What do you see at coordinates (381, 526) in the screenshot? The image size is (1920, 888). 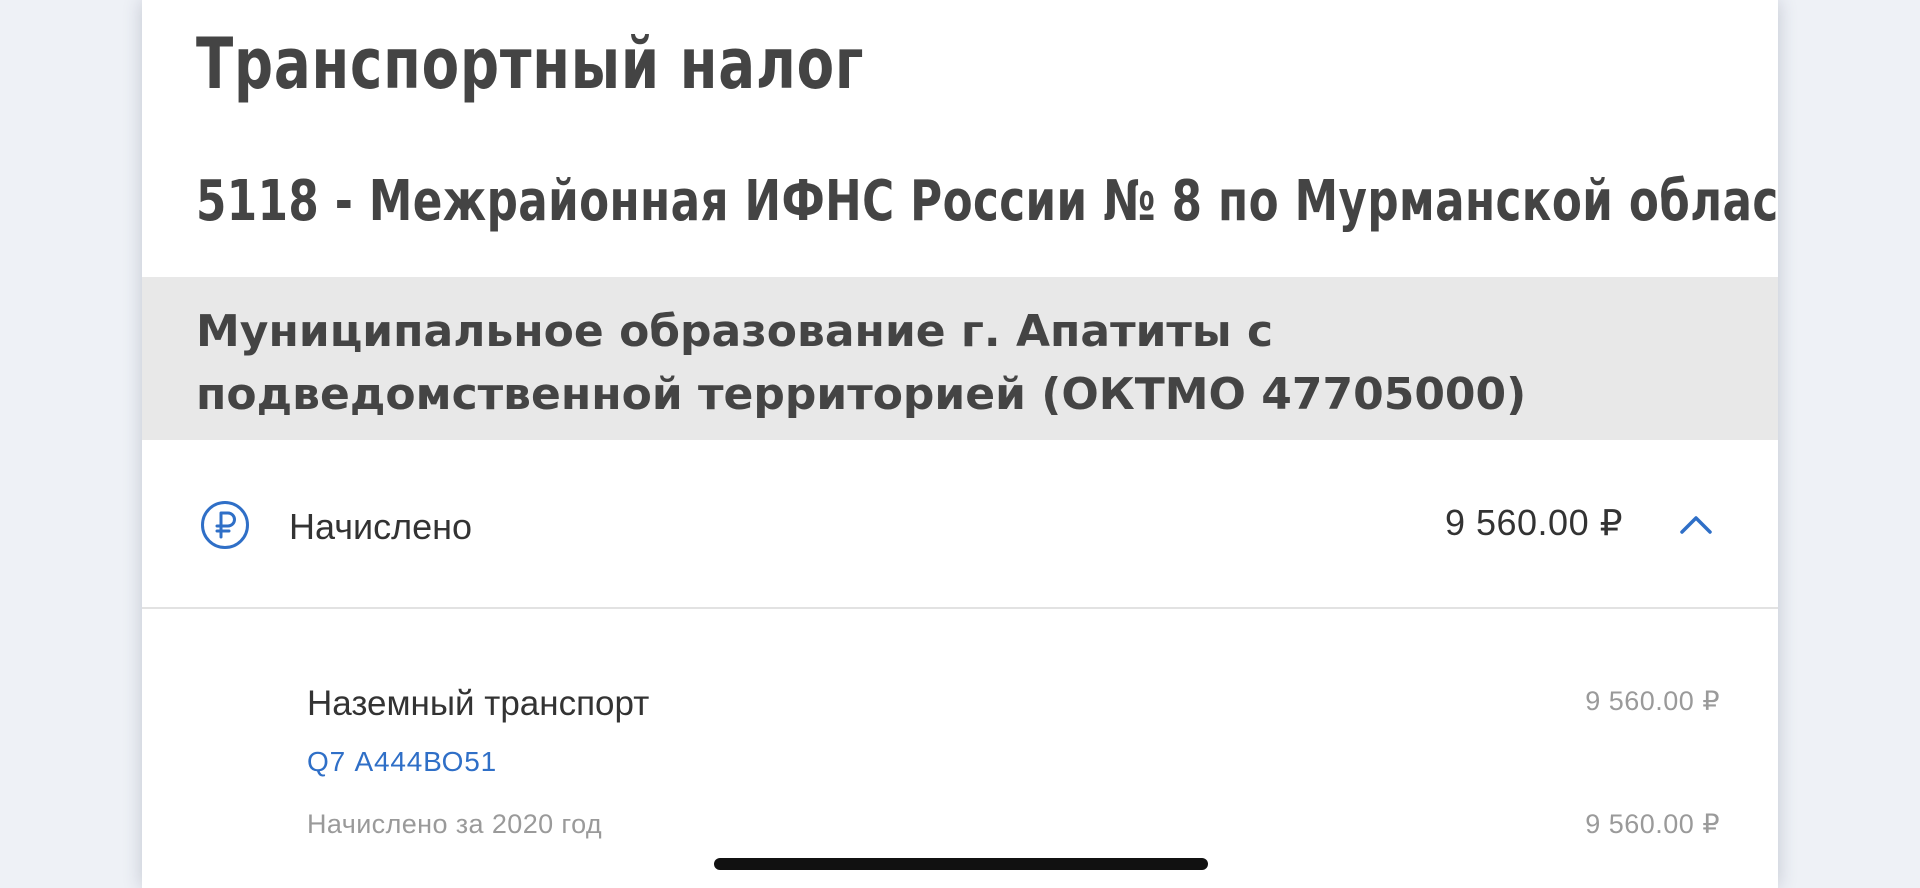 I see `accrued-label: Начислено` at bounding box center [381, 526].